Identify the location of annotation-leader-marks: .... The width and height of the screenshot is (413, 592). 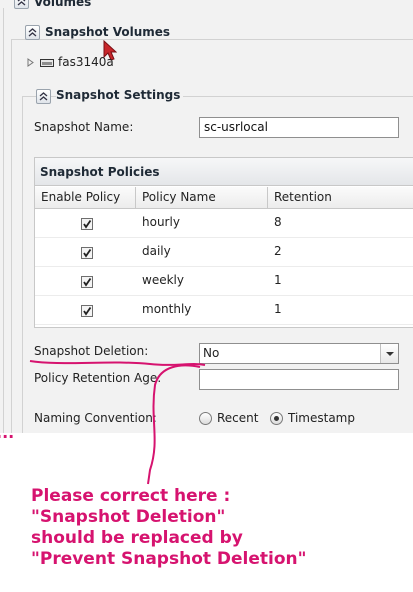
(7, 432).